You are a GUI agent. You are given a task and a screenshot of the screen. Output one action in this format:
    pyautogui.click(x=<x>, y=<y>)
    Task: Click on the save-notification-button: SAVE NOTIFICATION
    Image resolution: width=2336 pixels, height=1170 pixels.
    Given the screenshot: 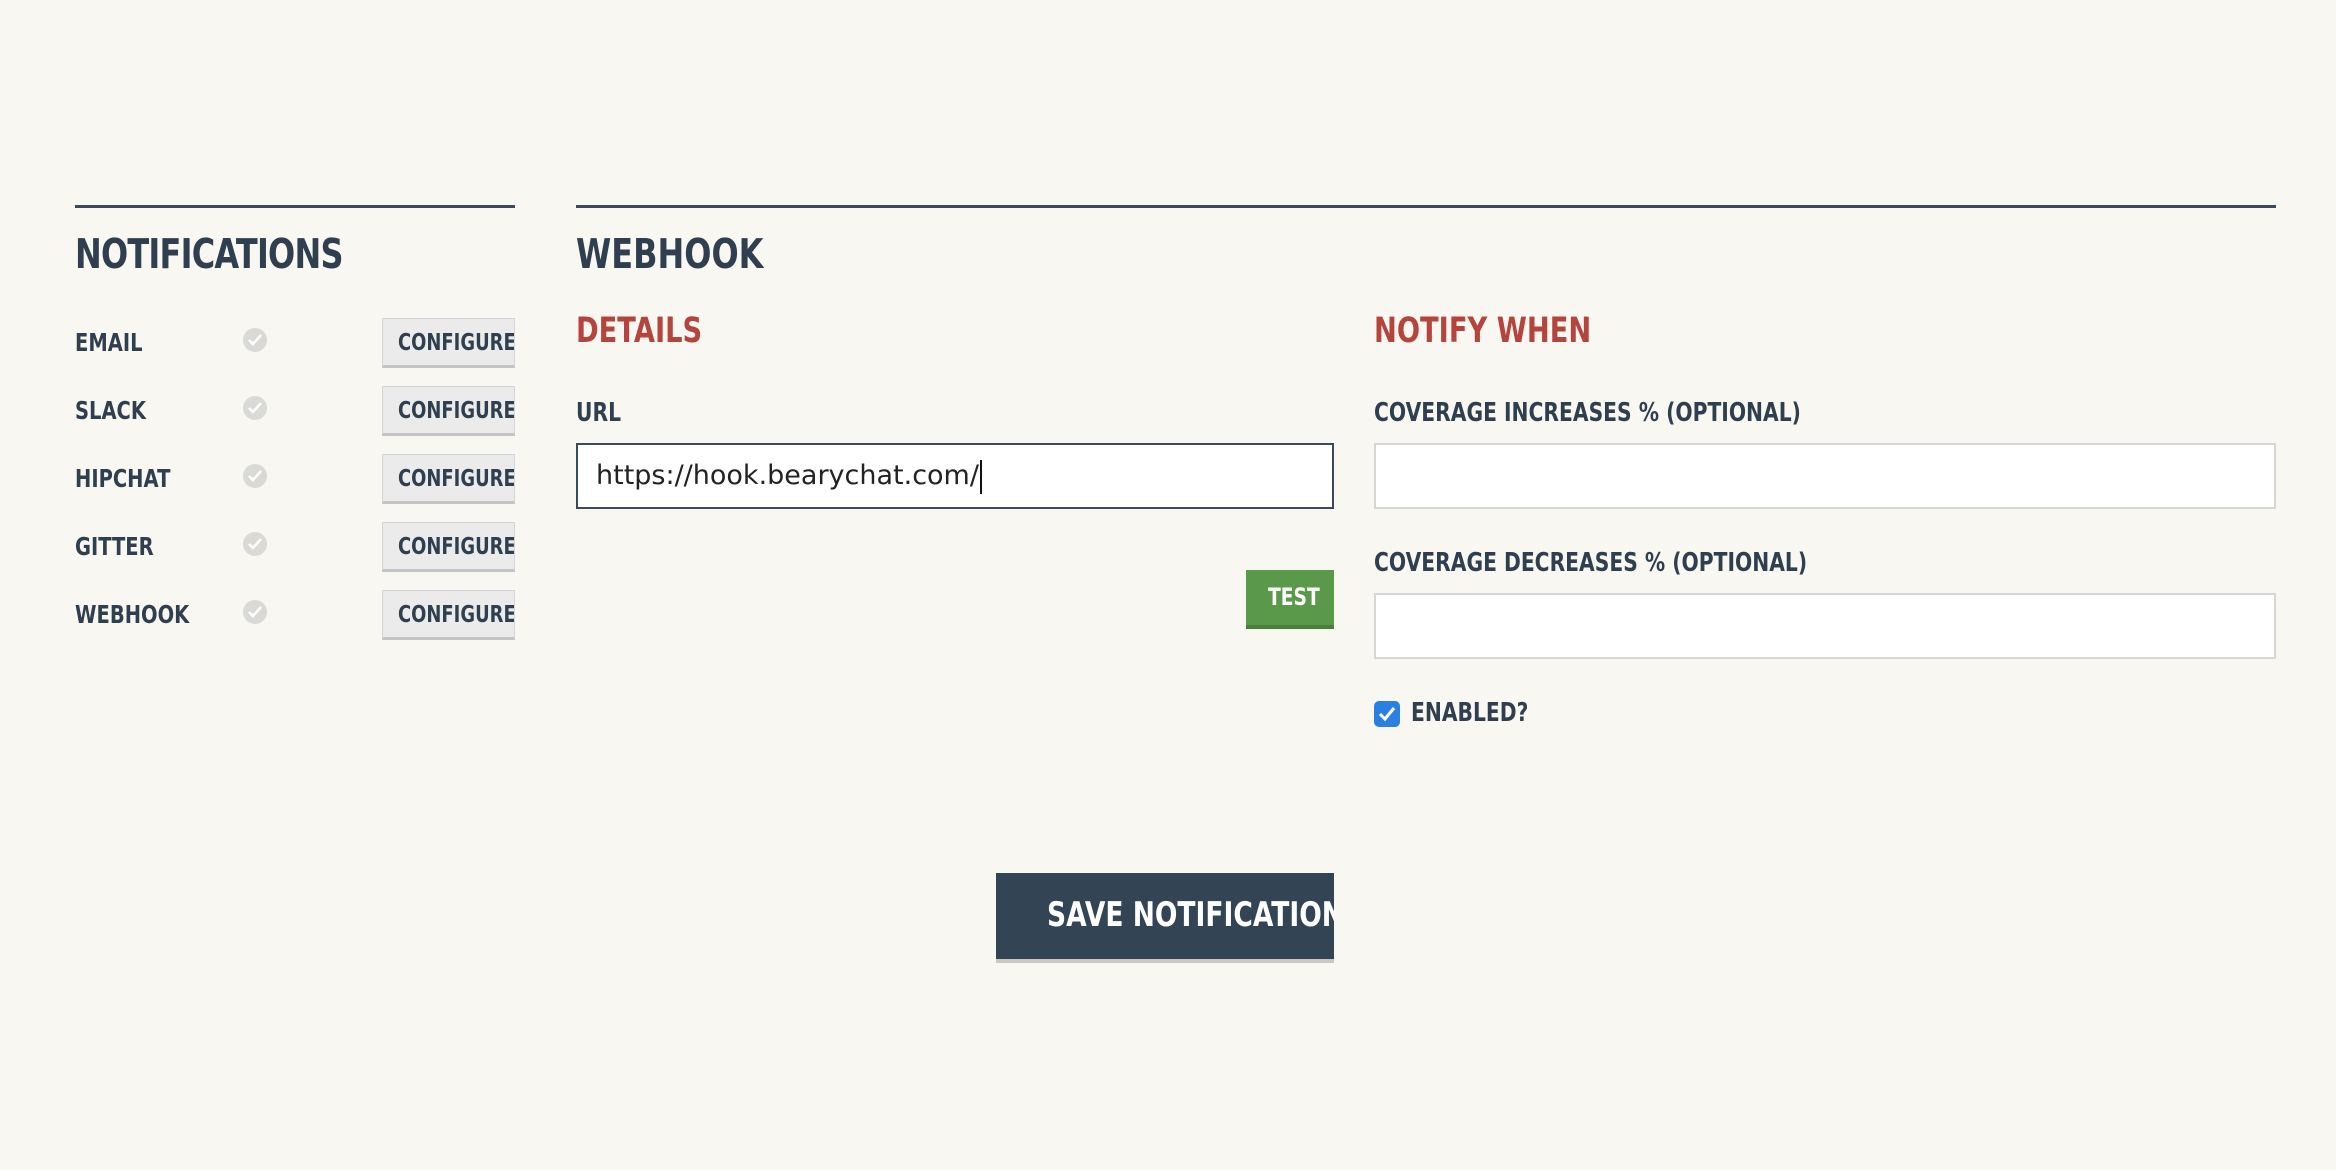 What is the action you would take?
    pyautogui.click(x=1165, y=918)
    